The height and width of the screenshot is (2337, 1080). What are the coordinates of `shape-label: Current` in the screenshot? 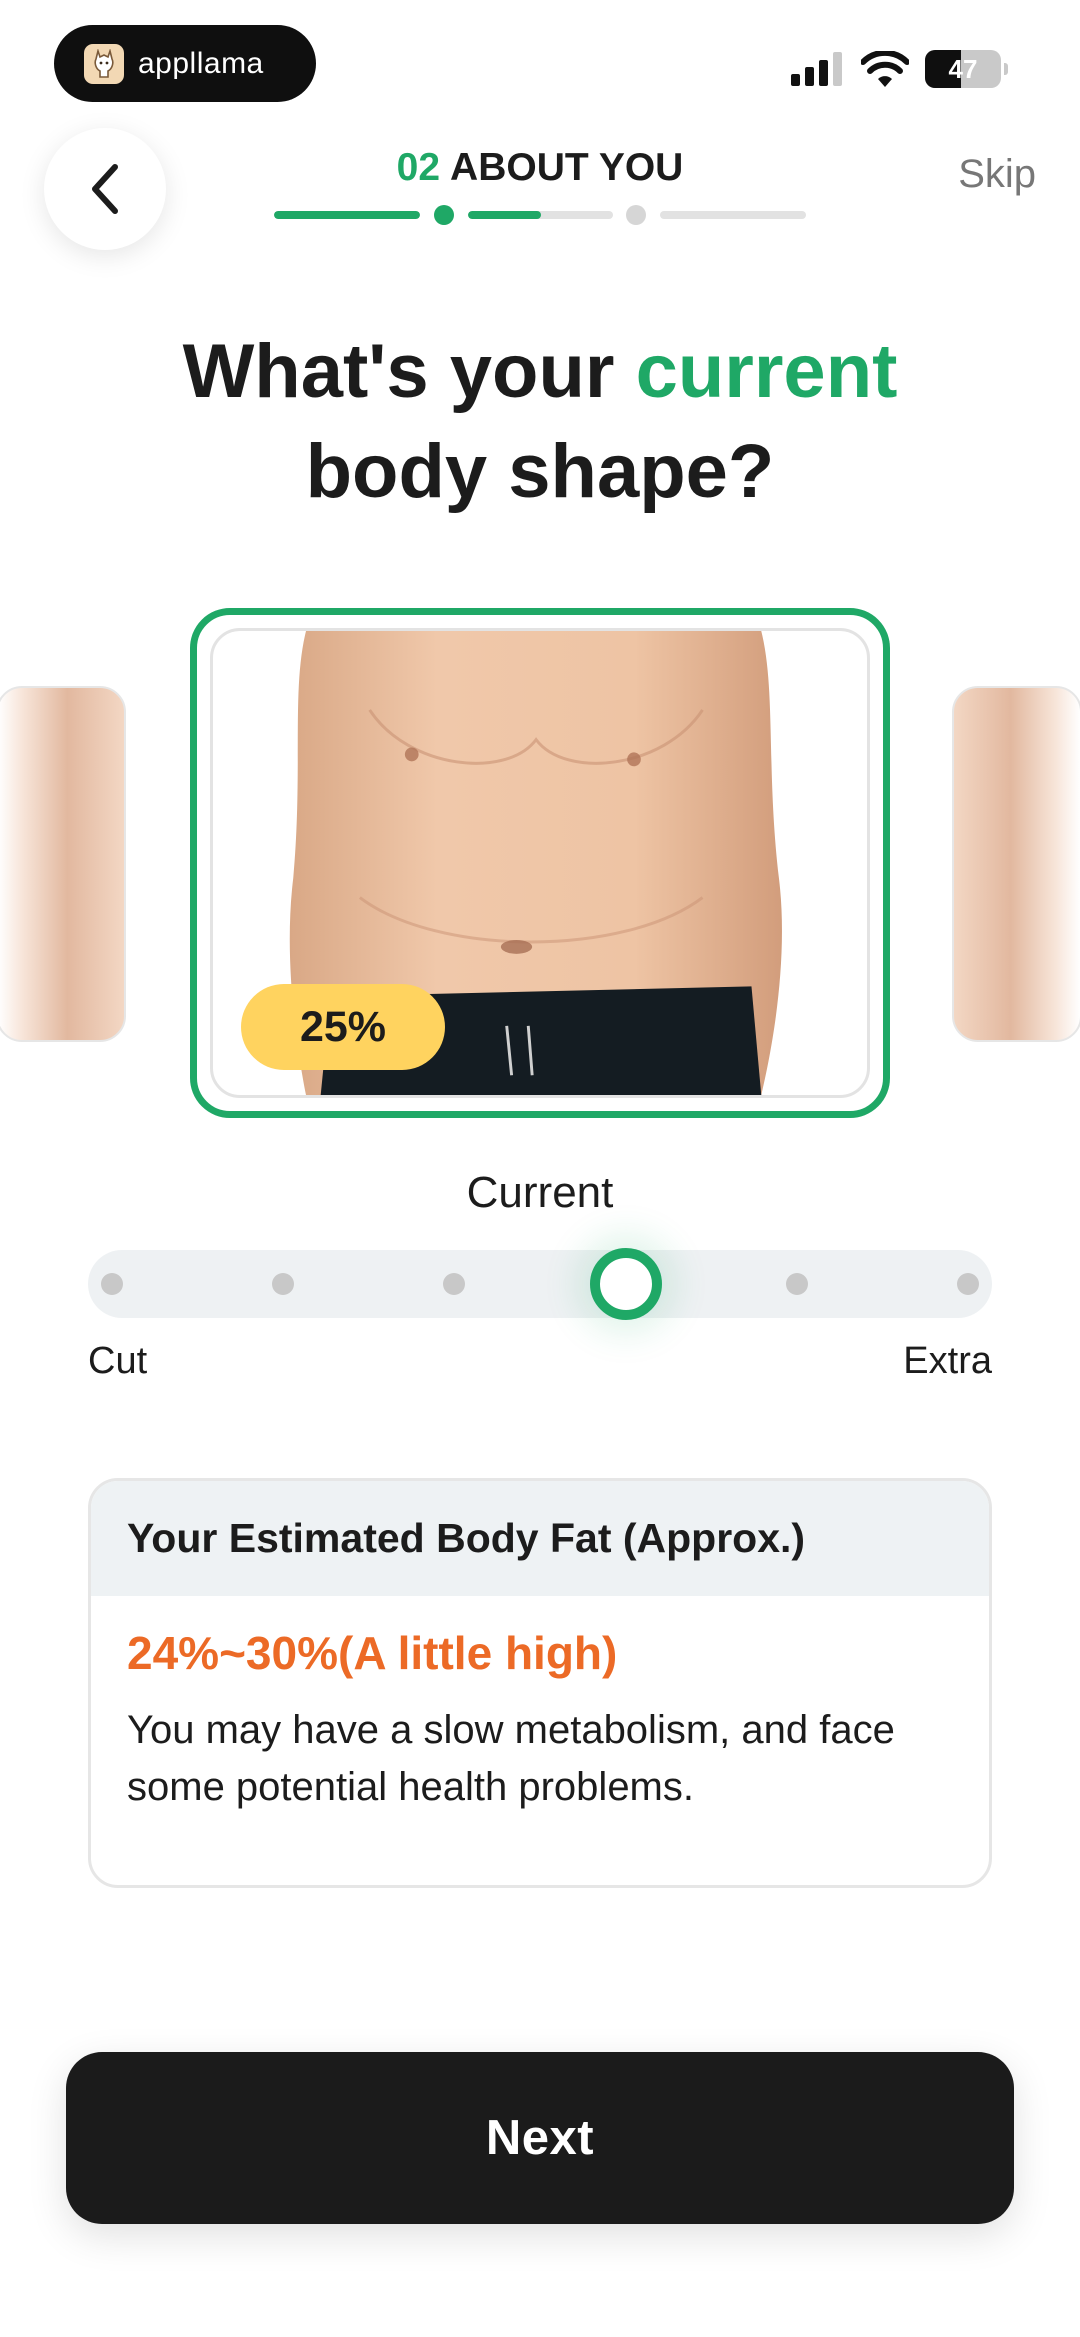 It's located at (540, 1192).